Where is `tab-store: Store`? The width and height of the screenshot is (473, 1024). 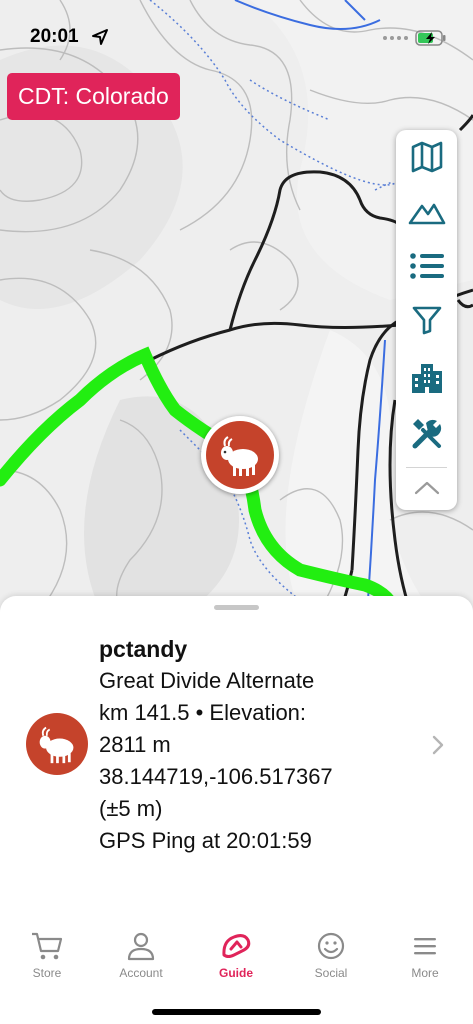
tab-store: Store is located at coordinates (47, 958).